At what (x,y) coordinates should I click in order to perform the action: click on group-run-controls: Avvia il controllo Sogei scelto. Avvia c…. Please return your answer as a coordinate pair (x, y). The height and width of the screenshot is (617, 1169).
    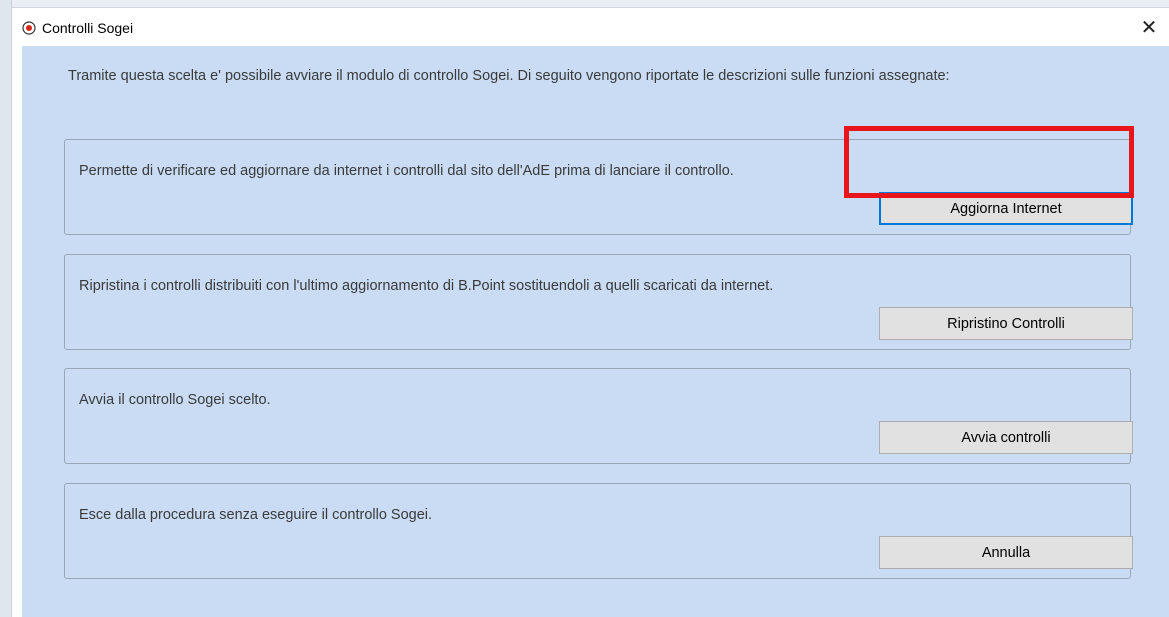
    Looking at the image, I should click on (598, 416).